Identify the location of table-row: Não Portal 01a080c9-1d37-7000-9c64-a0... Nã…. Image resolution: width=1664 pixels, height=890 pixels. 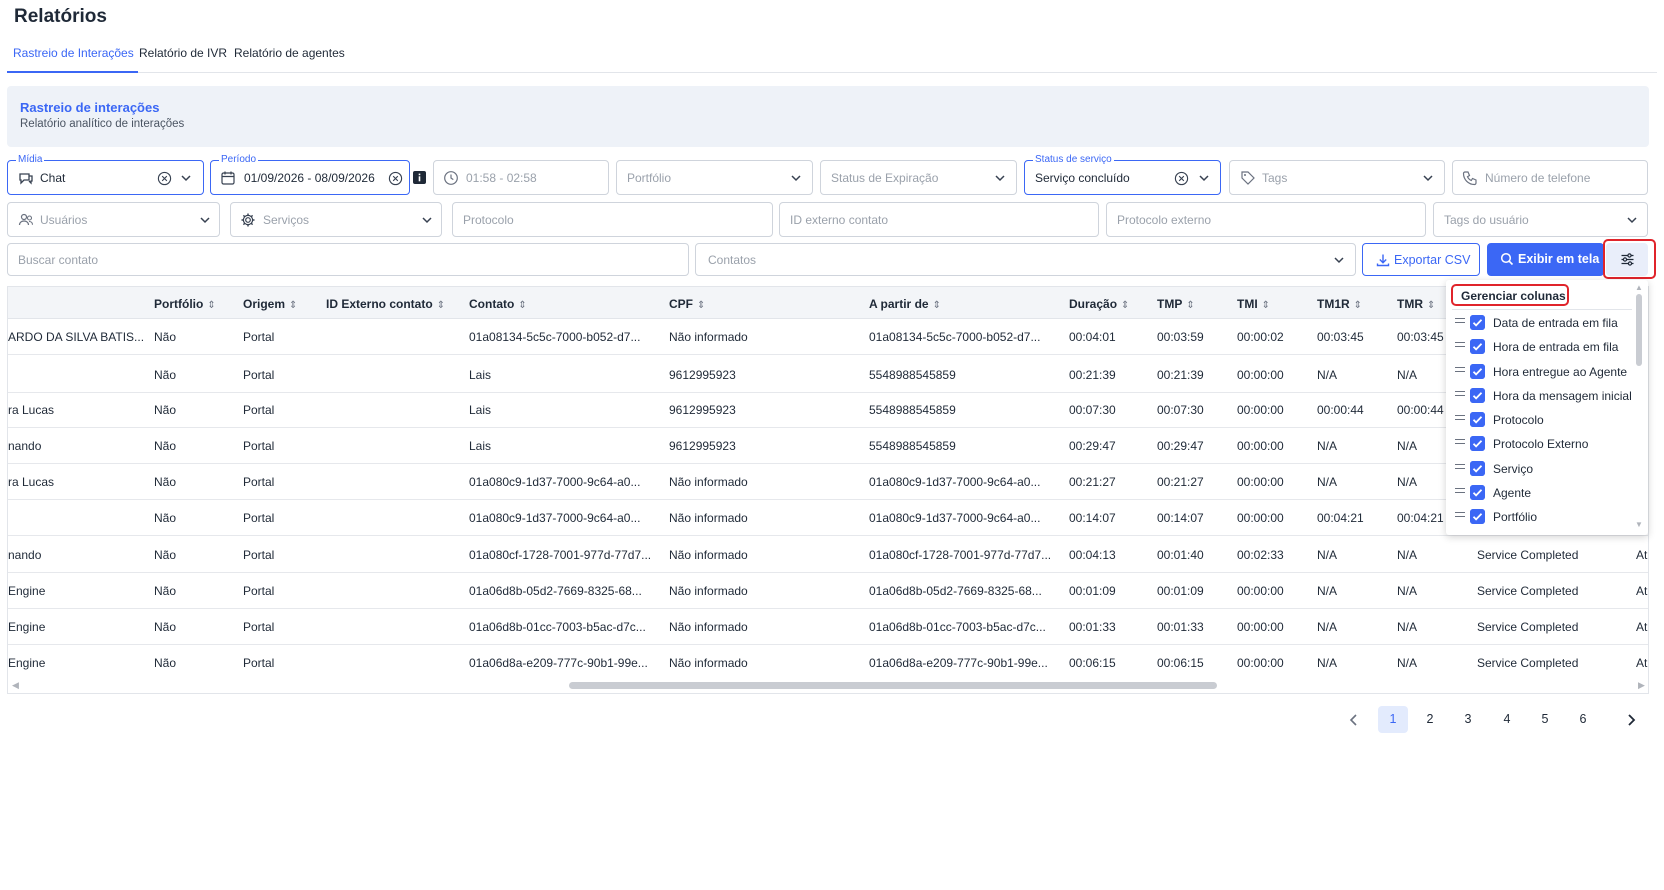
(828, 518).